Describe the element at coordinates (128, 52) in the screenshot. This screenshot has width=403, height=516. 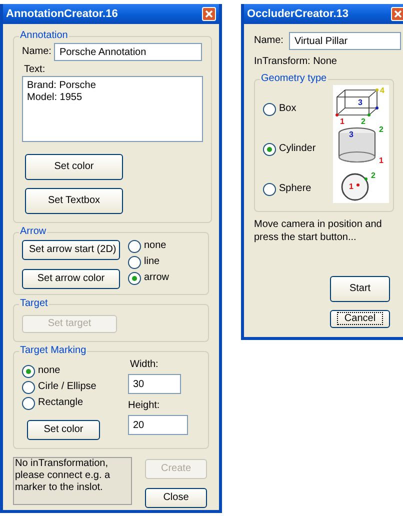
I see `name-field: Porsche Annotation` at that location.